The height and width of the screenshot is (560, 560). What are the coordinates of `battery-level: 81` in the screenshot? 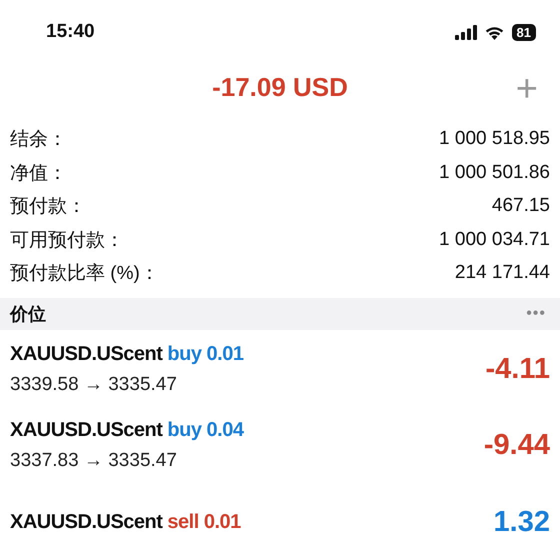 It's located at (524, 32).